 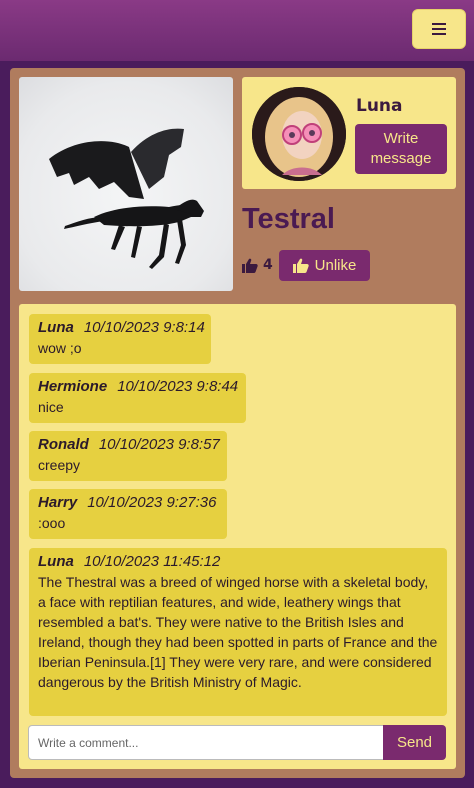 What do you see at coordinates (52, 523) in the screenshot?
I see `comment-text: :ooo` at bounding box center [52, 523].